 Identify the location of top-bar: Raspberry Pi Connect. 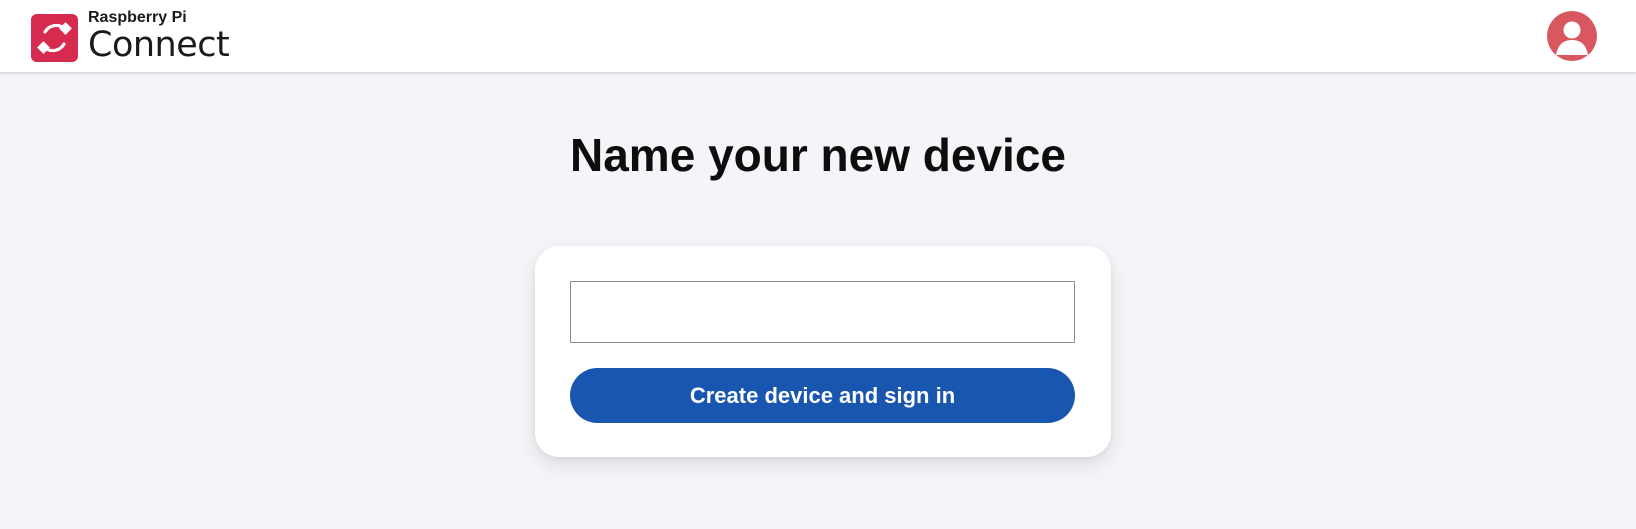
(818, 36).